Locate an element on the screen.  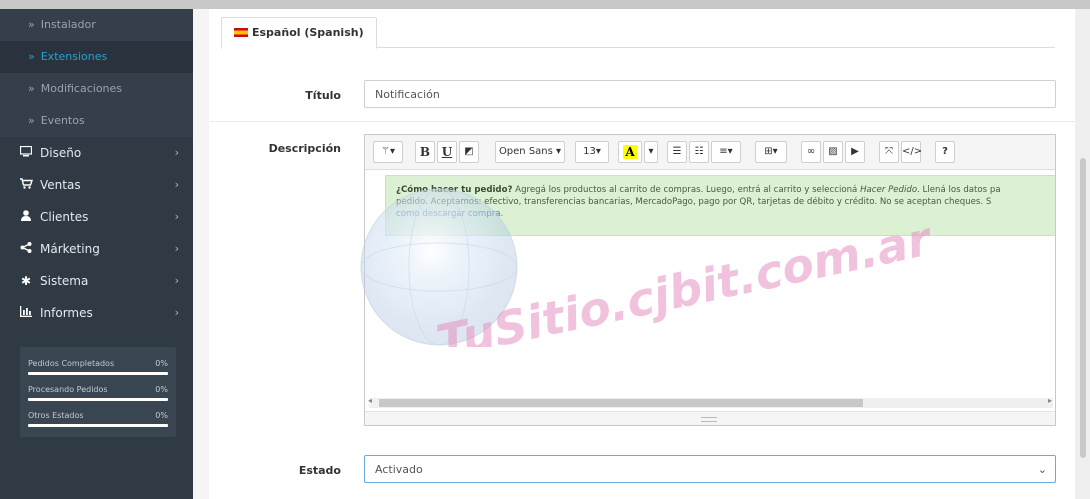
language-tabs: Español (Spanish) is located at coordinates (638, 33).